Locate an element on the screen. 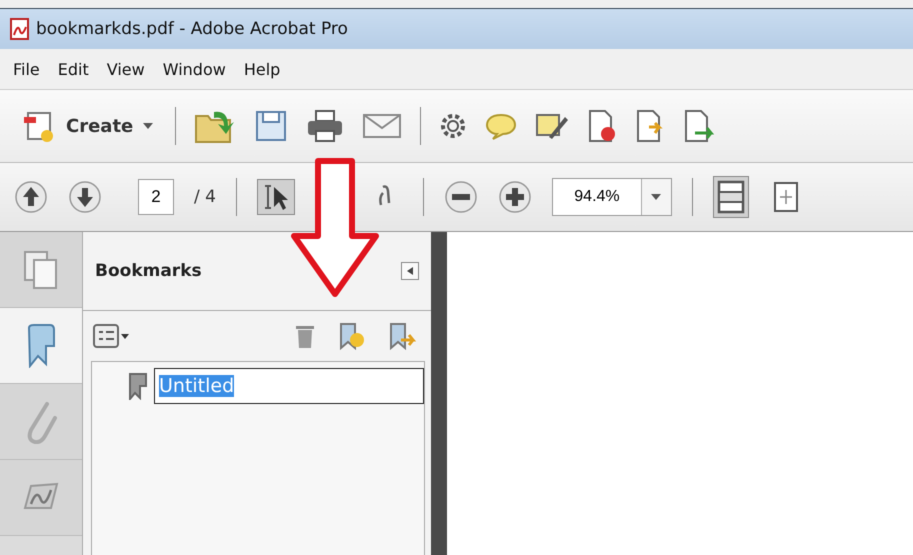 The image size is (913, 555). panel-title: Bookmarks is located at coordinates (148, 271).